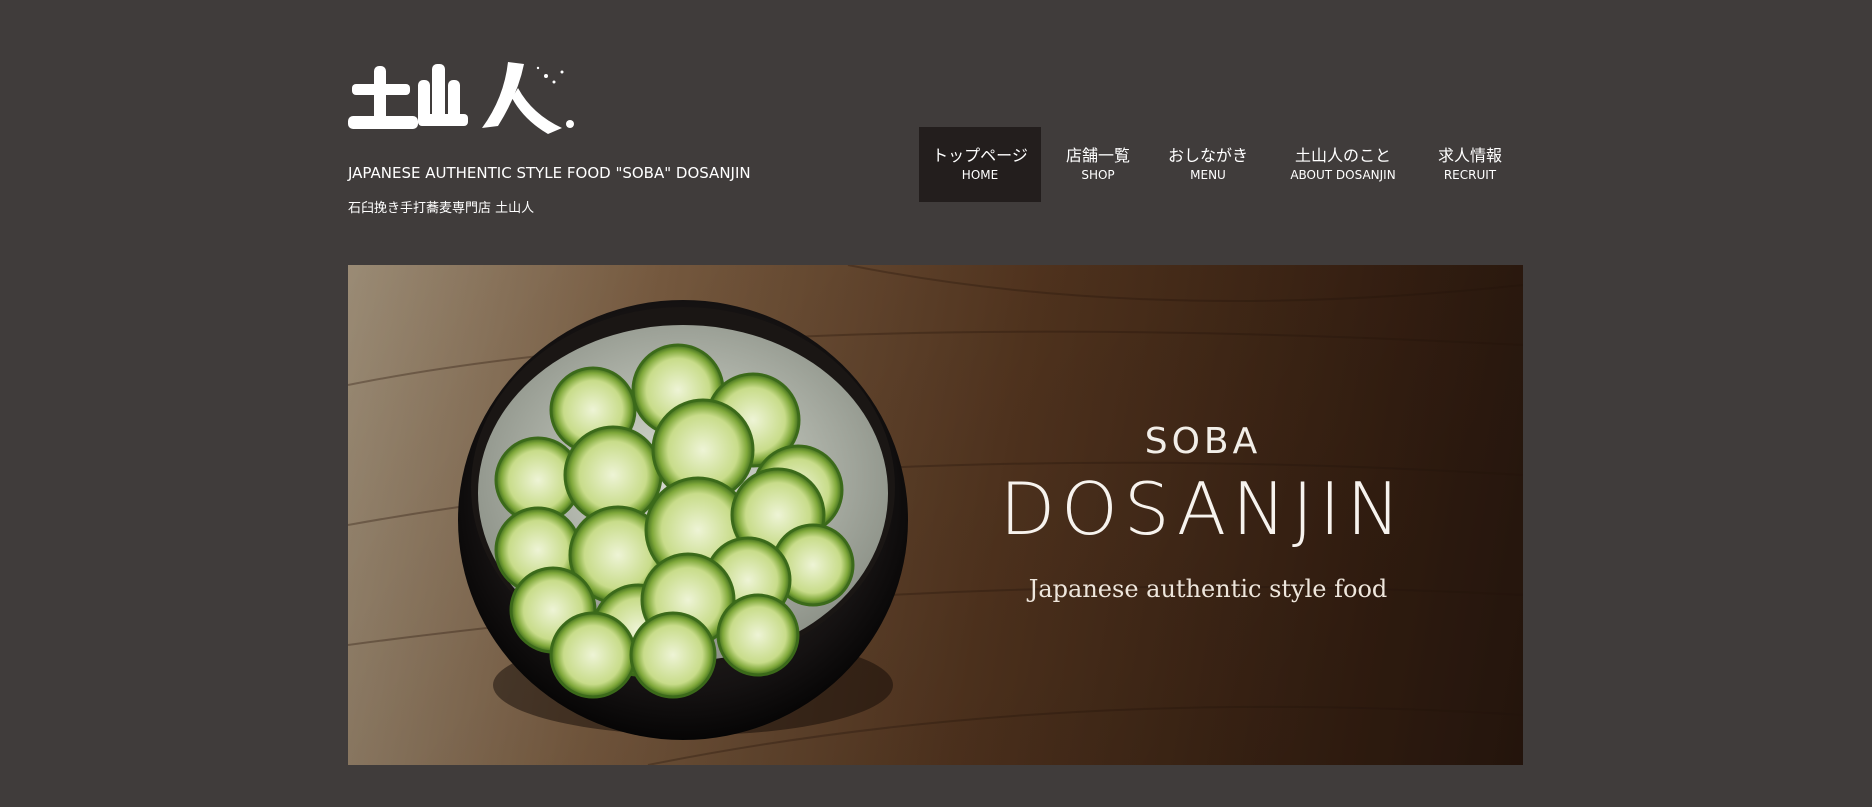  Describe the element at coordinates (441, 208) in the screenshot. I see `site-subtitle: 石臼挽き手打蕎麦専門店 土山人` at that location.